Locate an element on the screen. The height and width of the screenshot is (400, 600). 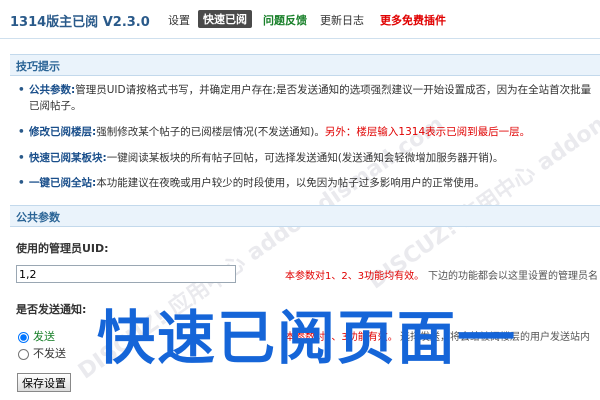
tip-text: 本功能建议在夜晚或用户较少的时段使用，以免因为帖子过多影响用户的正常使用。 is located at coordinates (290, 183).